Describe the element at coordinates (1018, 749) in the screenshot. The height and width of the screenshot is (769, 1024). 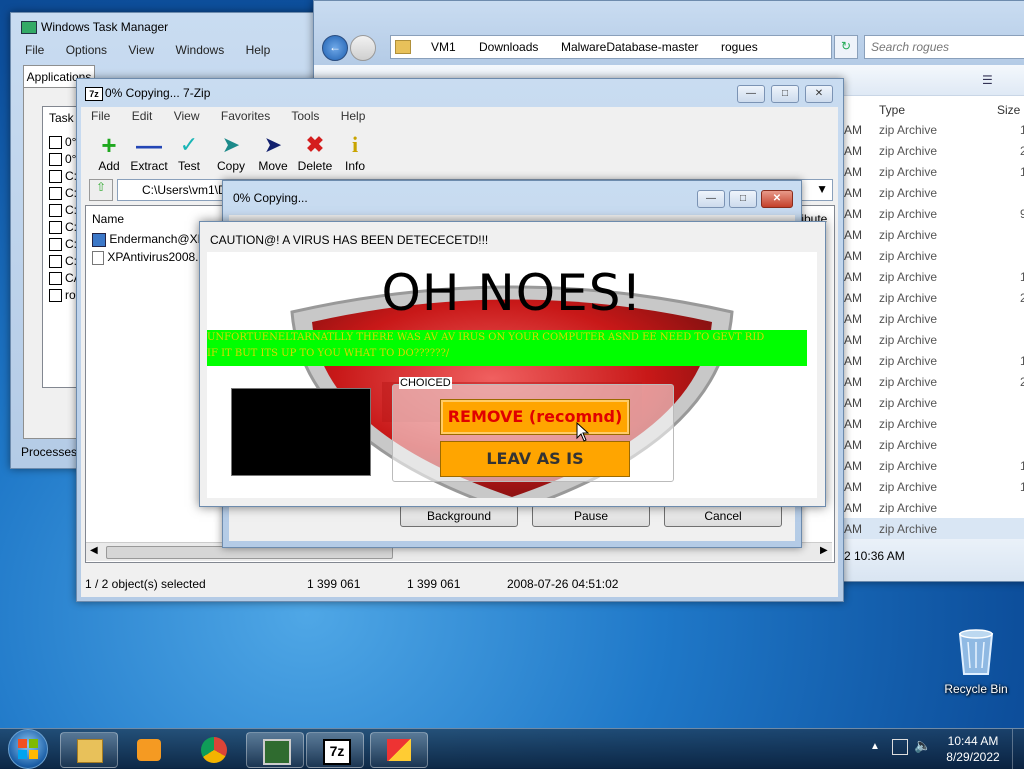
I see `show-desktop-button` at that location.